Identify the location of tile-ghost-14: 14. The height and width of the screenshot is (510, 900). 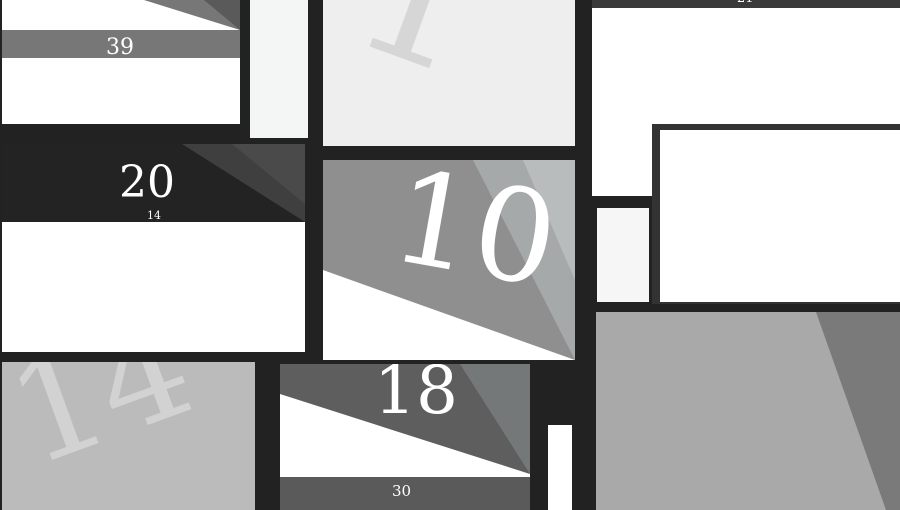
(128, 436).